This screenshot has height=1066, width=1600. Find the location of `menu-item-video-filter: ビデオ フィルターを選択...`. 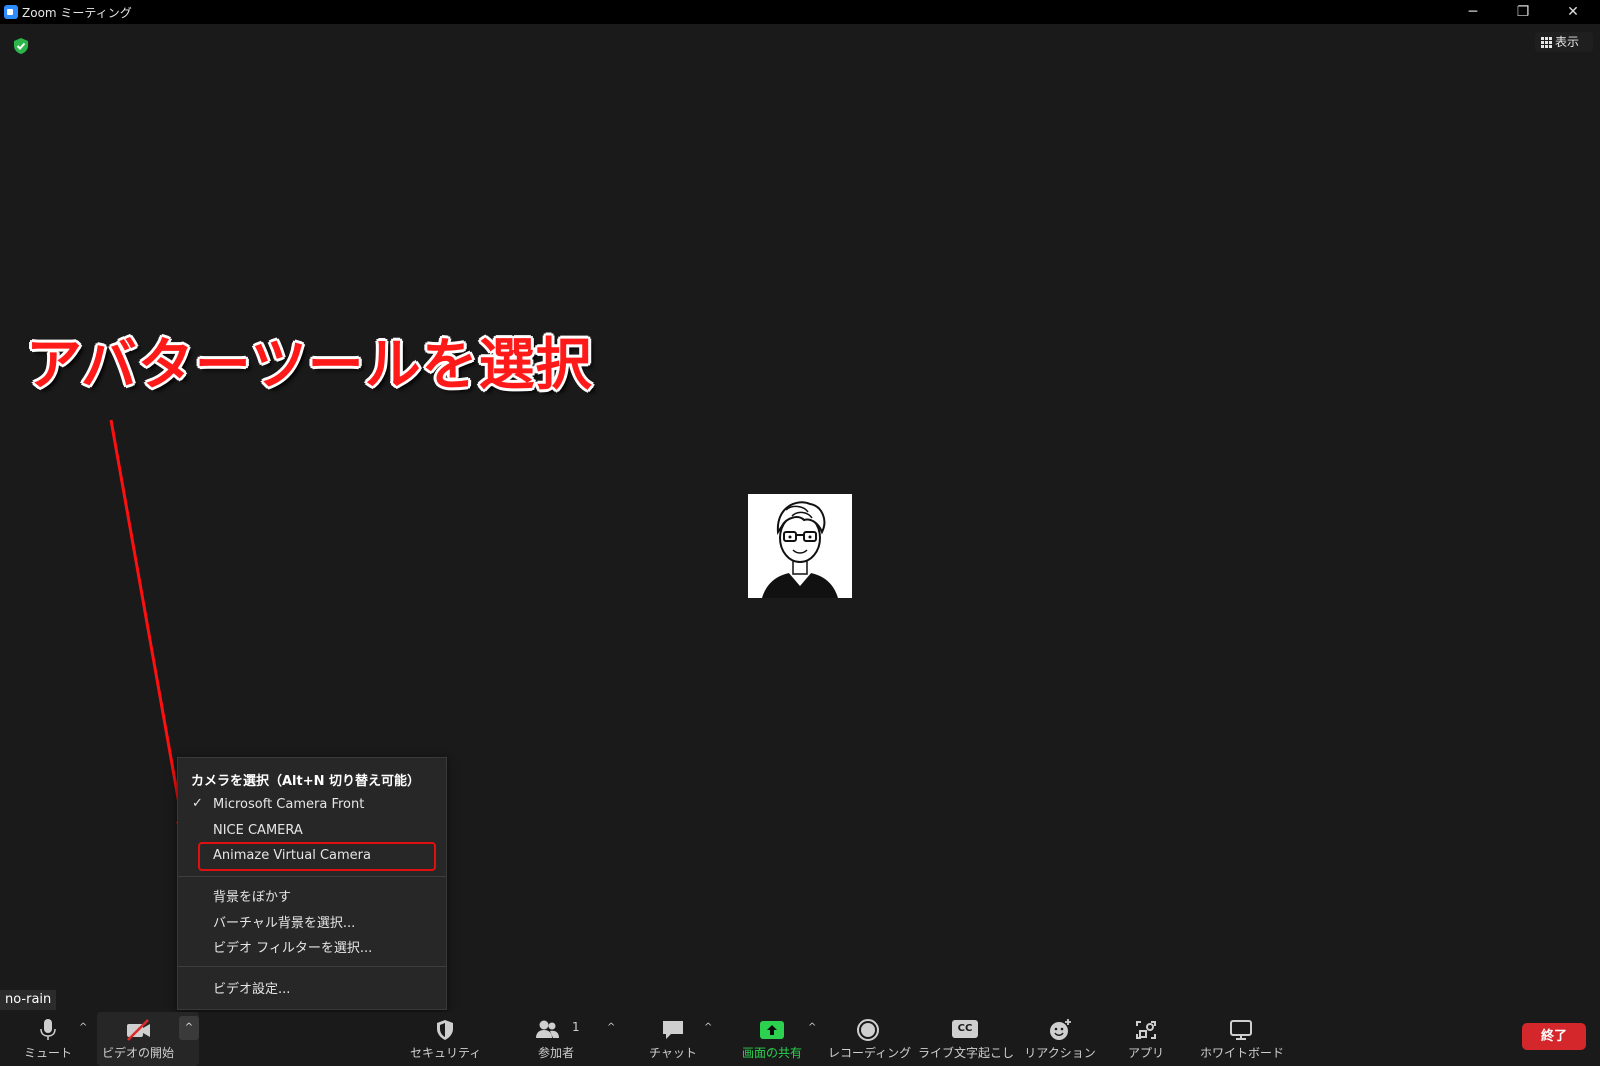

menu-item-video-filter: ビデオ フィルターを選択... is located at coordinates (292, 946).